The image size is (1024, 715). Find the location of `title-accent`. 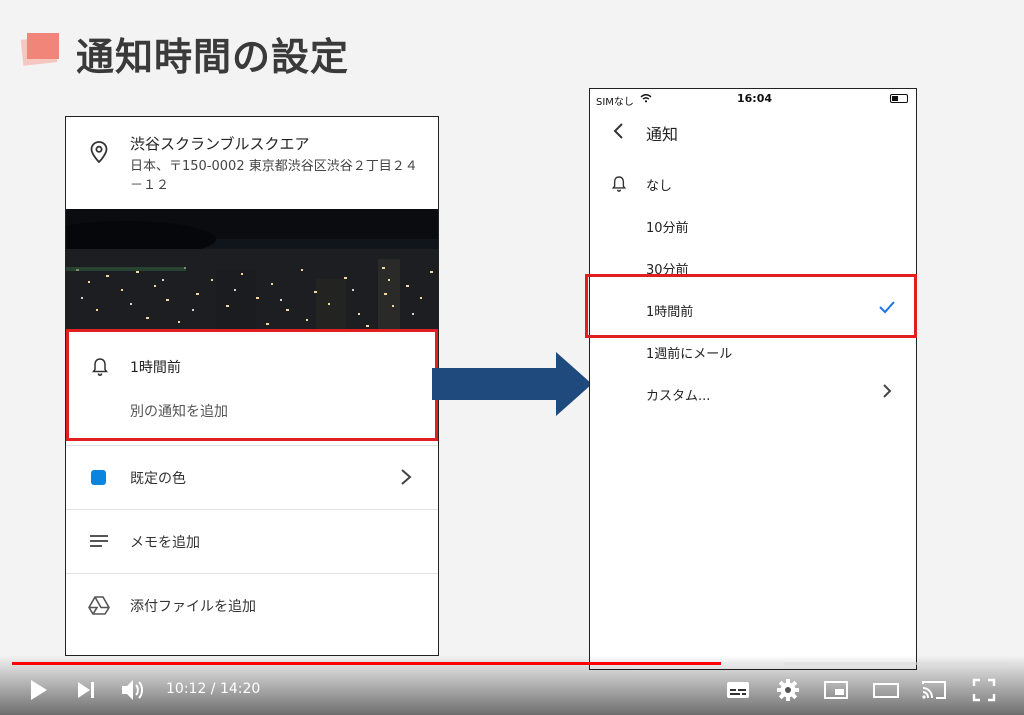

title-accent is located at coordinates (43, 46).